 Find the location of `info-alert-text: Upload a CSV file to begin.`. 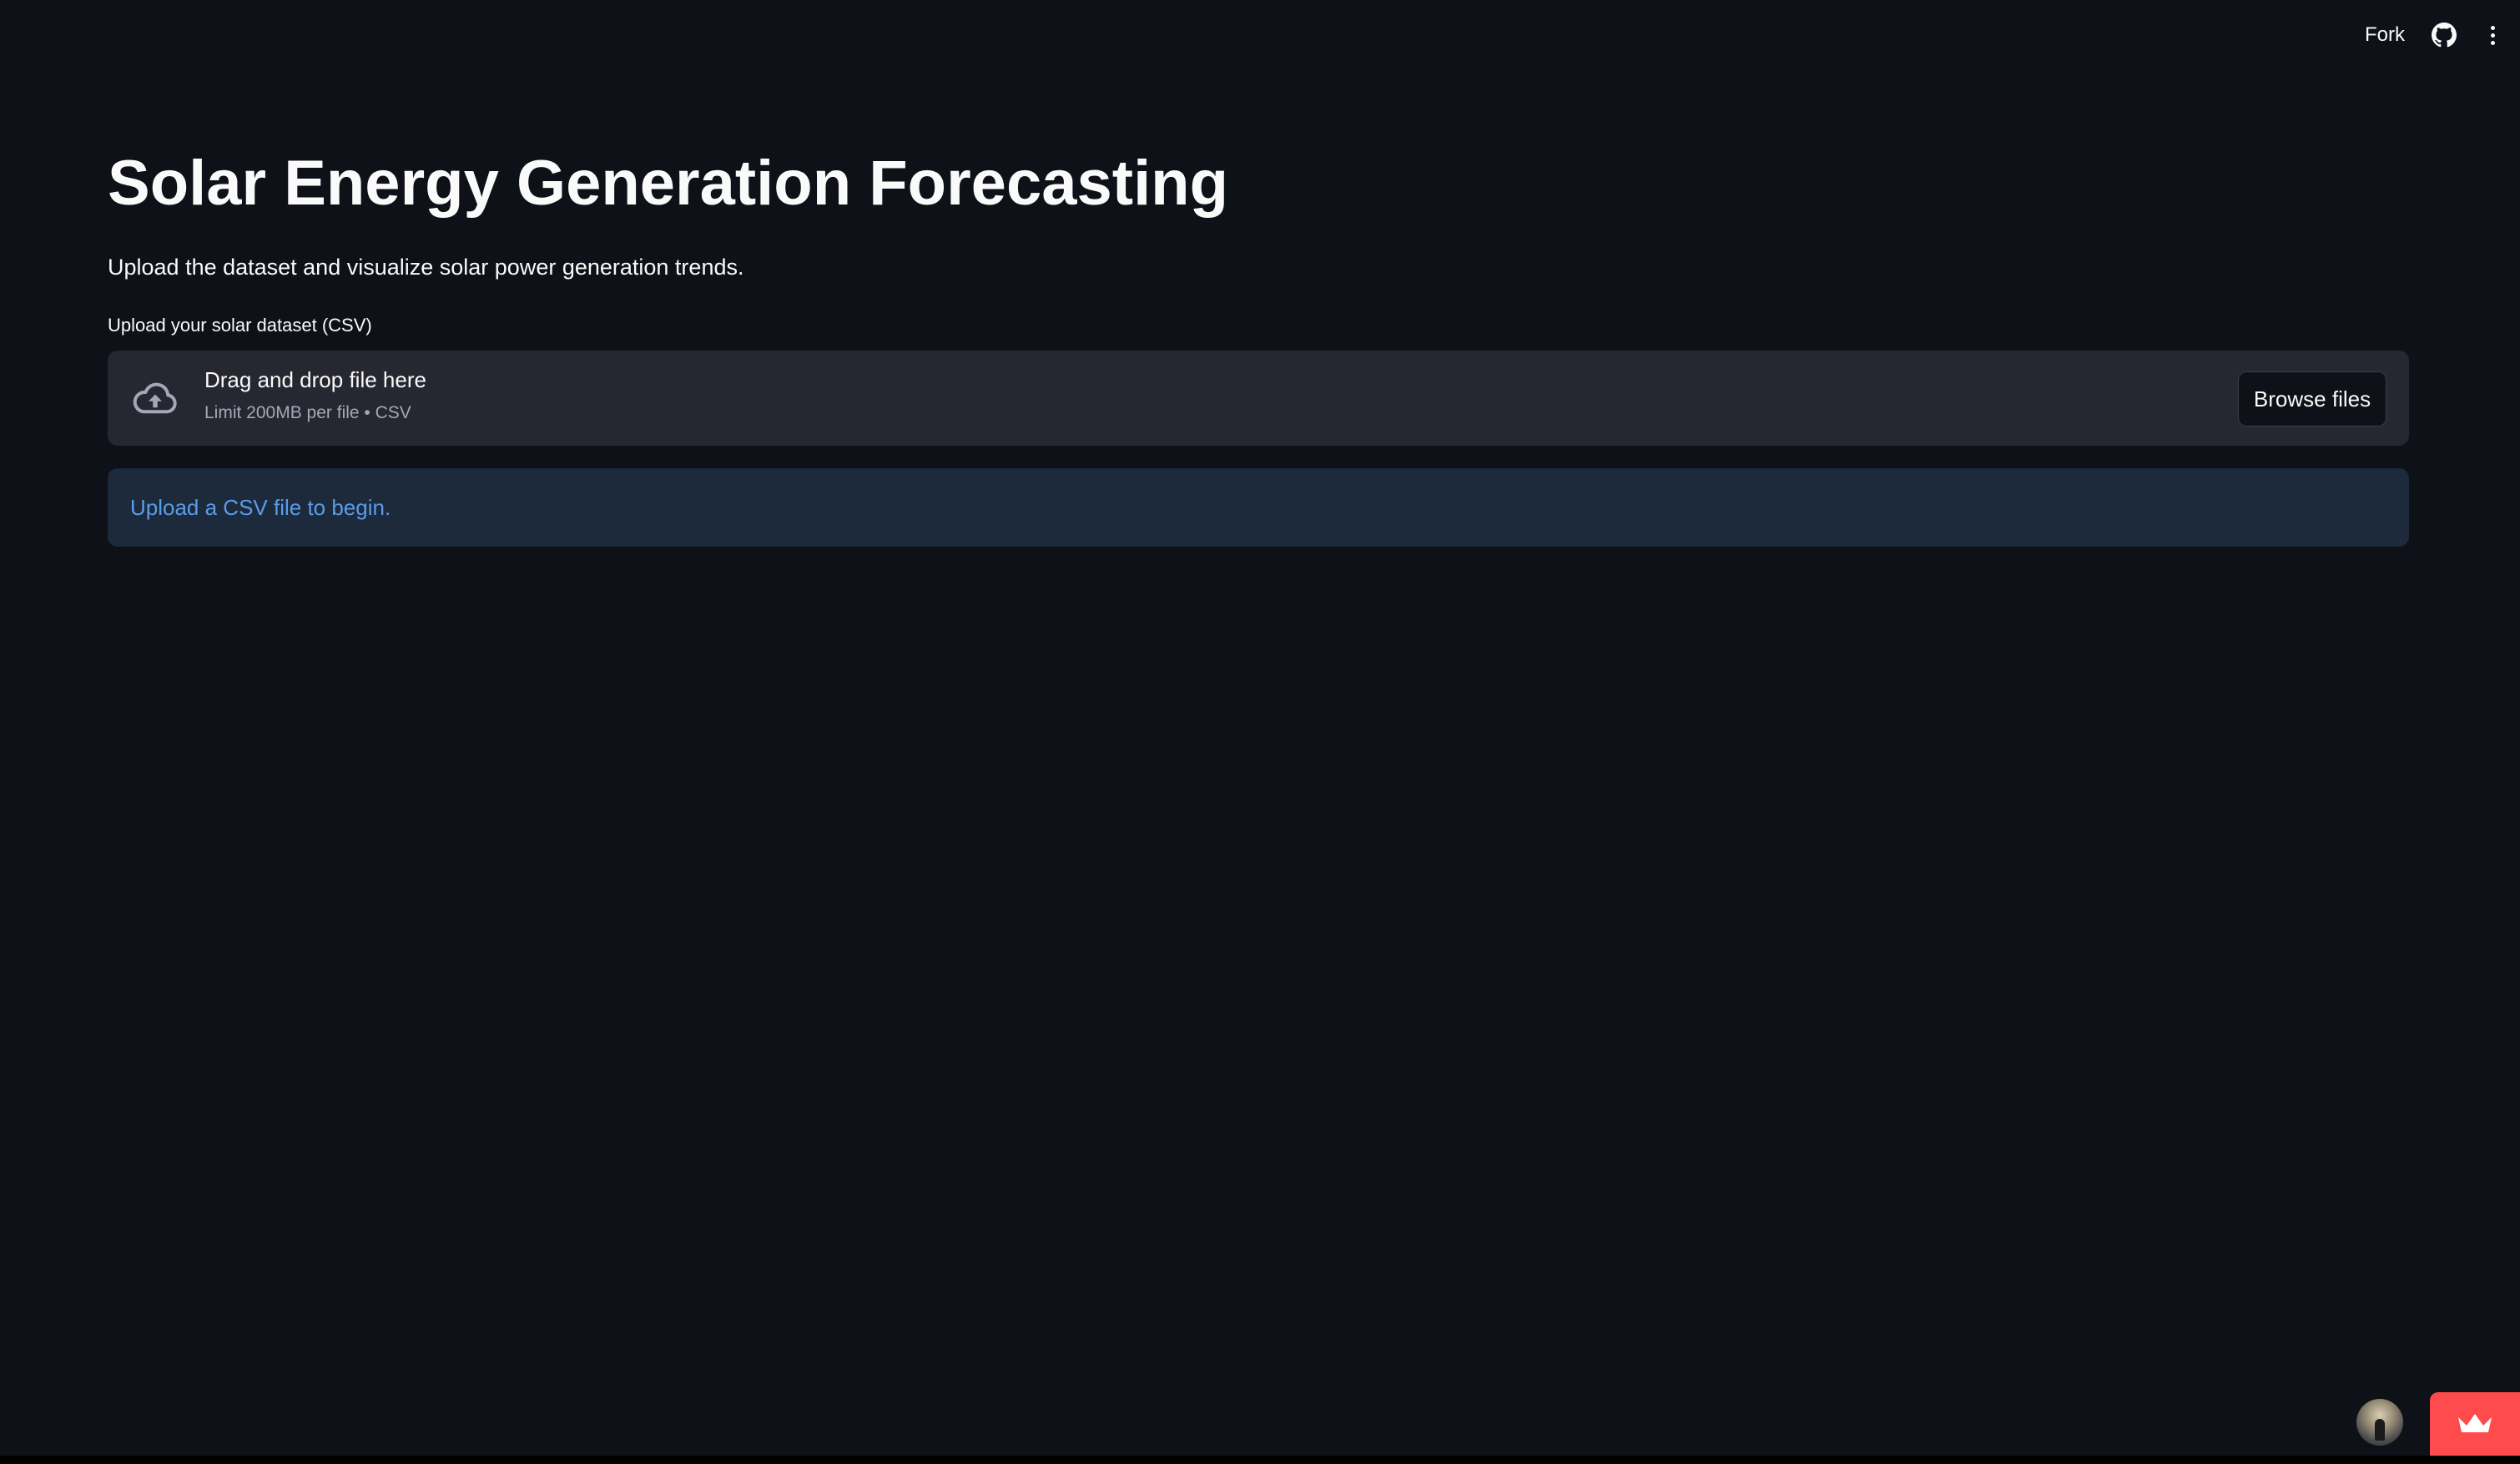

info-alert-text: Upload a CSV file to begin. is located at coordinates (260, 507).